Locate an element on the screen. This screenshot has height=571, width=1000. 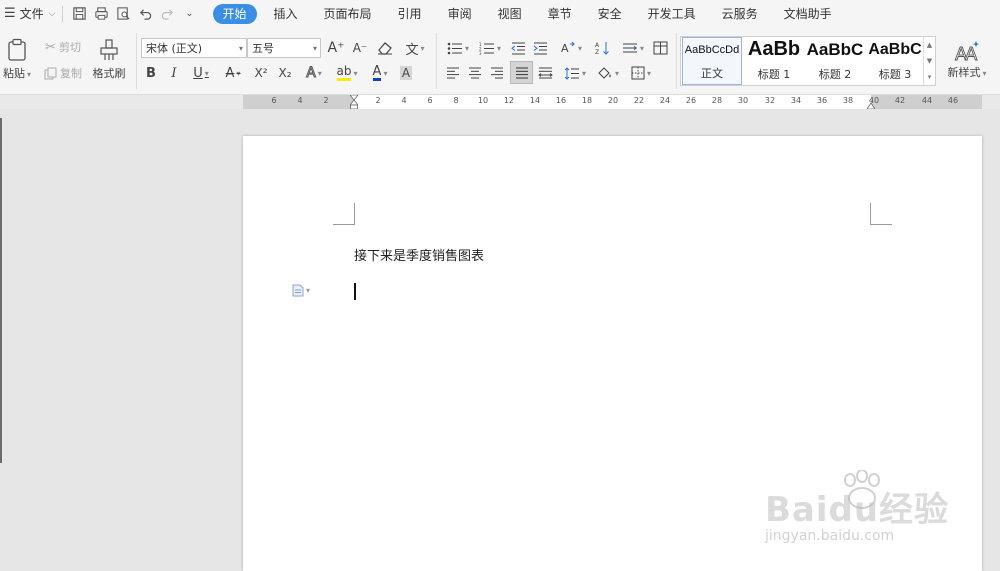
distribute-button is located at coordinates (545, 73).